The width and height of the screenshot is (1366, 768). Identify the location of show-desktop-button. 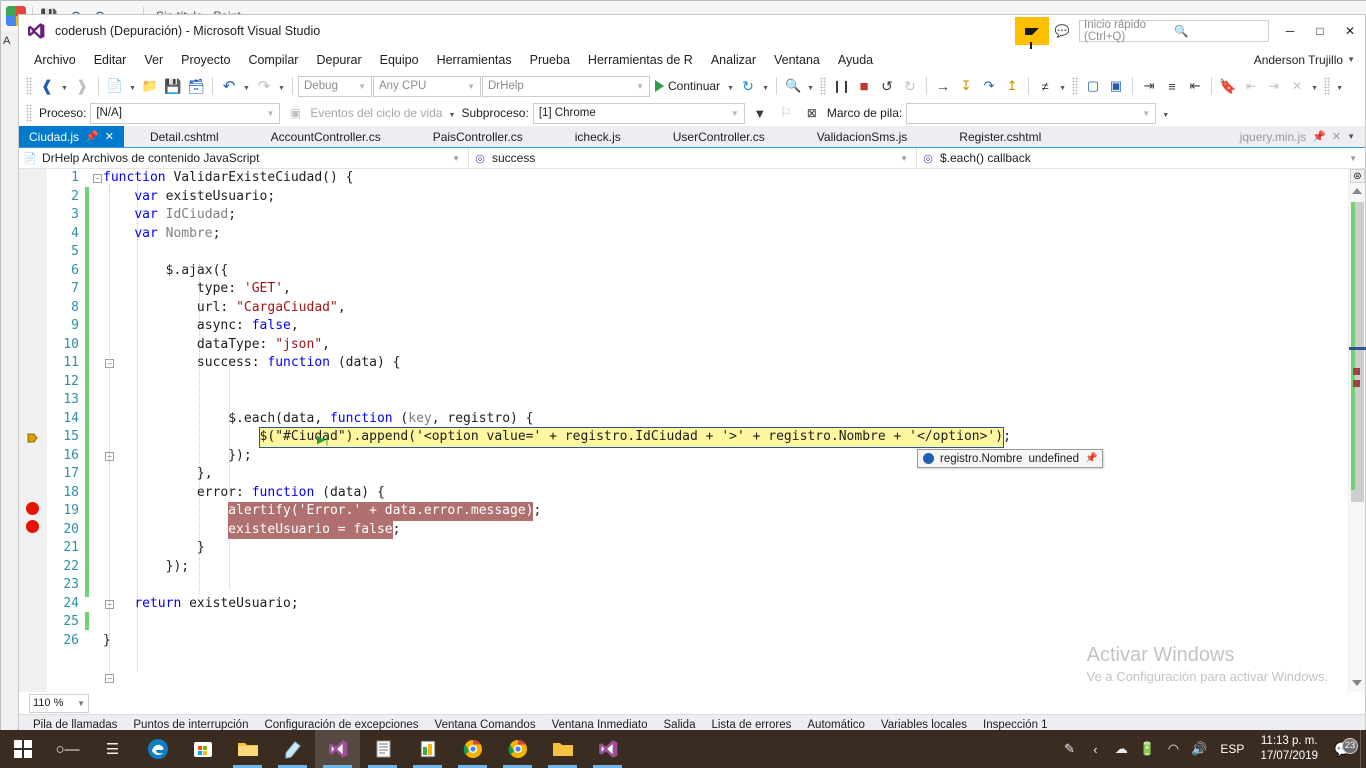
(1363, 749).